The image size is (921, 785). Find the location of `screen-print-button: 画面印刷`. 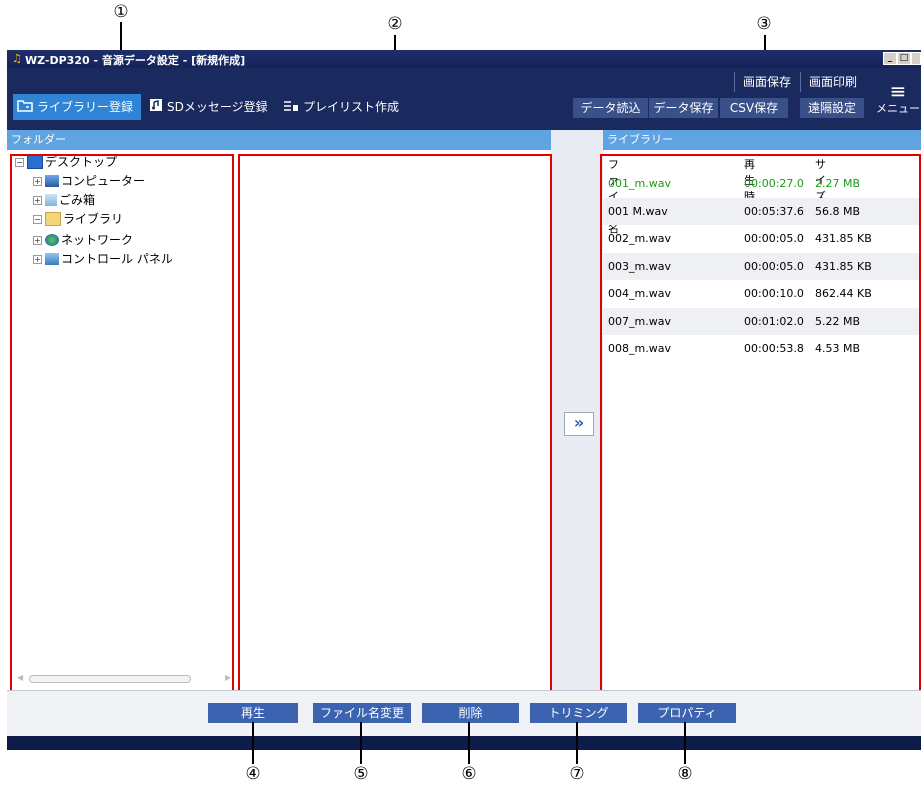

screen-print-button: 画面印刷 is located at coordinates (832, 82).